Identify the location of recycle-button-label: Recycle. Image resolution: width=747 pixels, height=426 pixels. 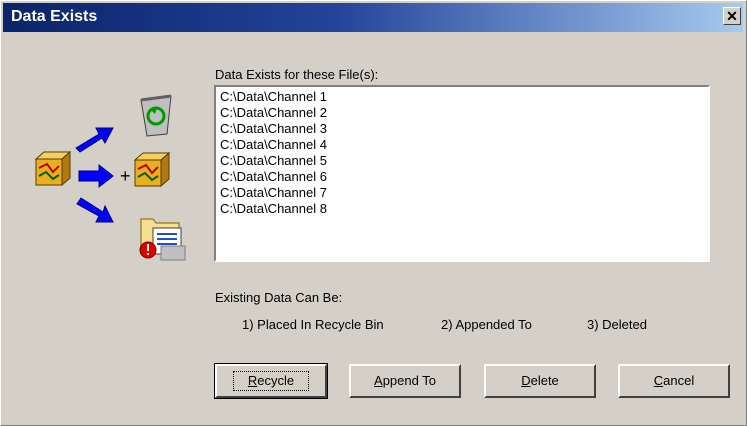
(271, 381).